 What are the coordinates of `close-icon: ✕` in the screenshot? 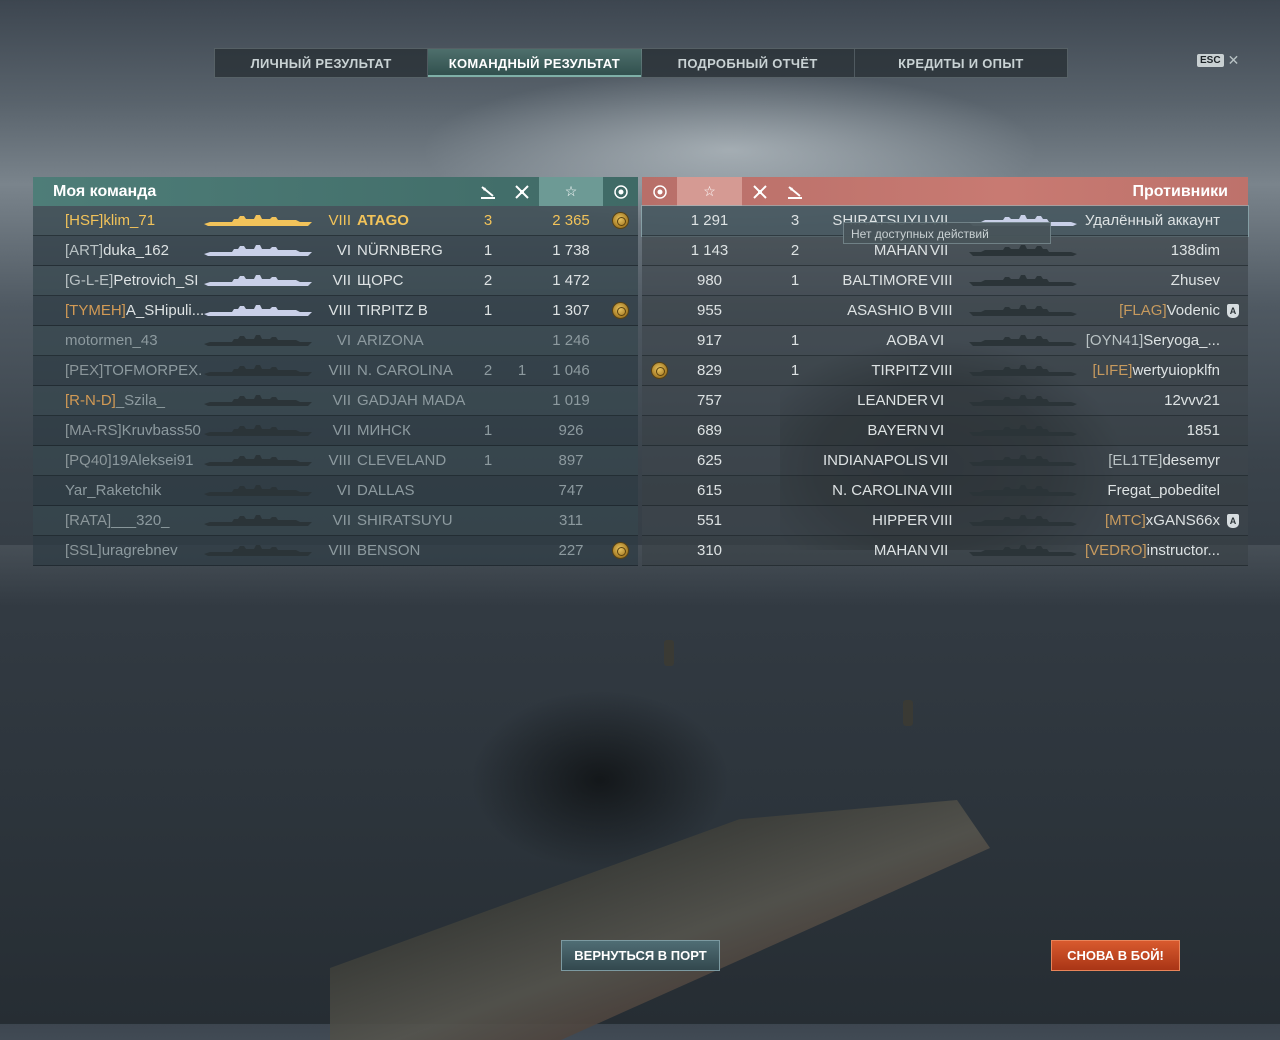 It's located at (1233, 60).